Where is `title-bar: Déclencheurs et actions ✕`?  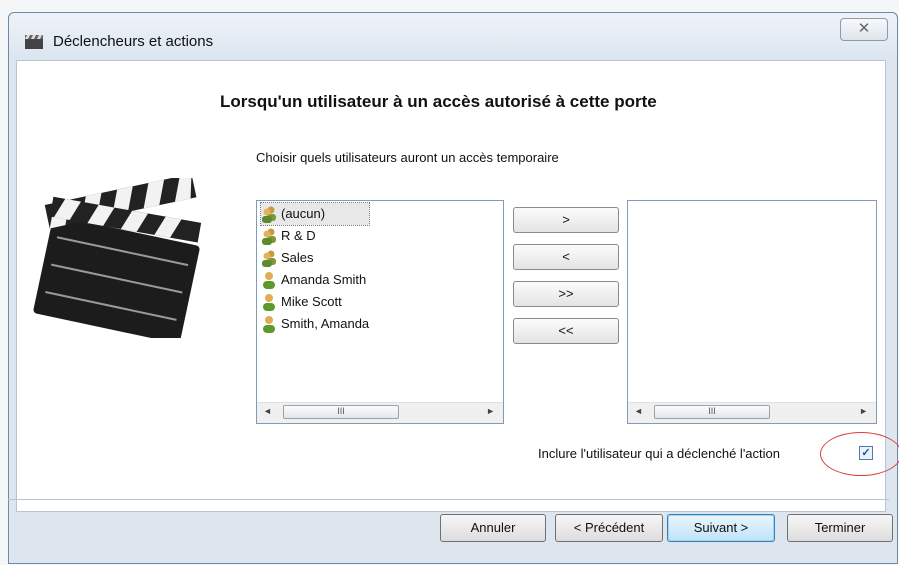 title-bar: Déclencheurs et actions ✕ is located at coordinates (453, 37).